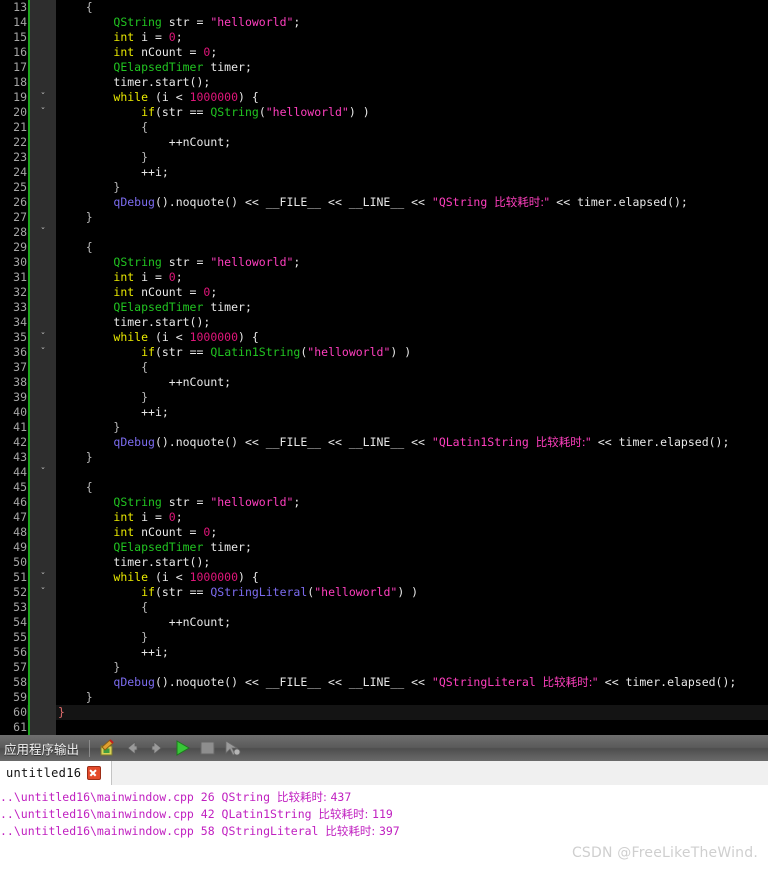 The height and width of the screenshot is (871, 768). I want to click on code-line: 16 int nCount = 0;, so click(384, 52).